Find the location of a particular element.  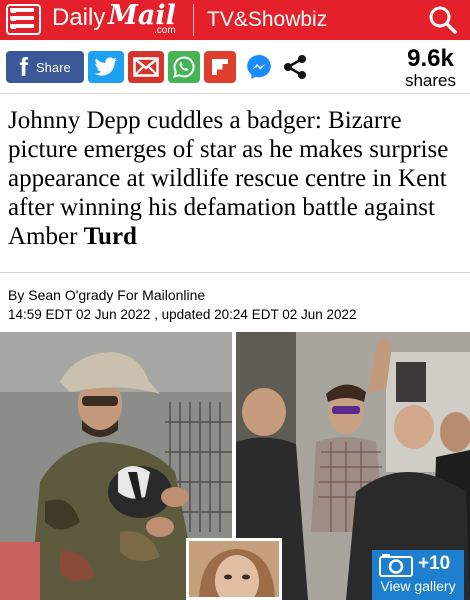

whatsapp-icon is located at coordinates (184, 67).